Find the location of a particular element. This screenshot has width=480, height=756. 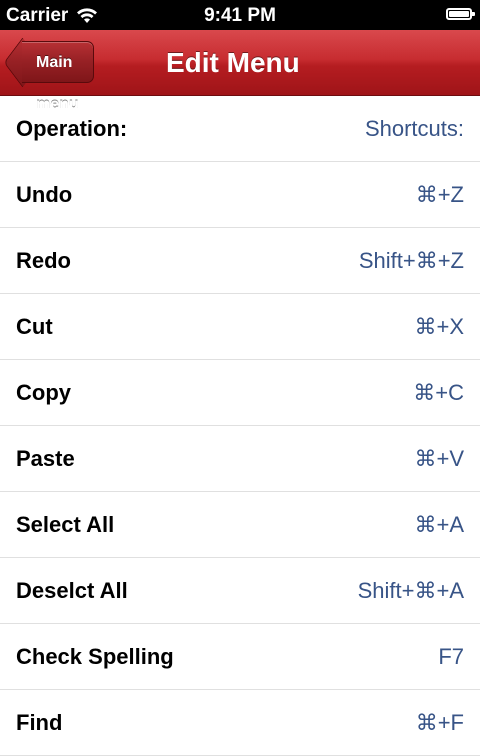

battery-icon is located at coordinates (460, 14).